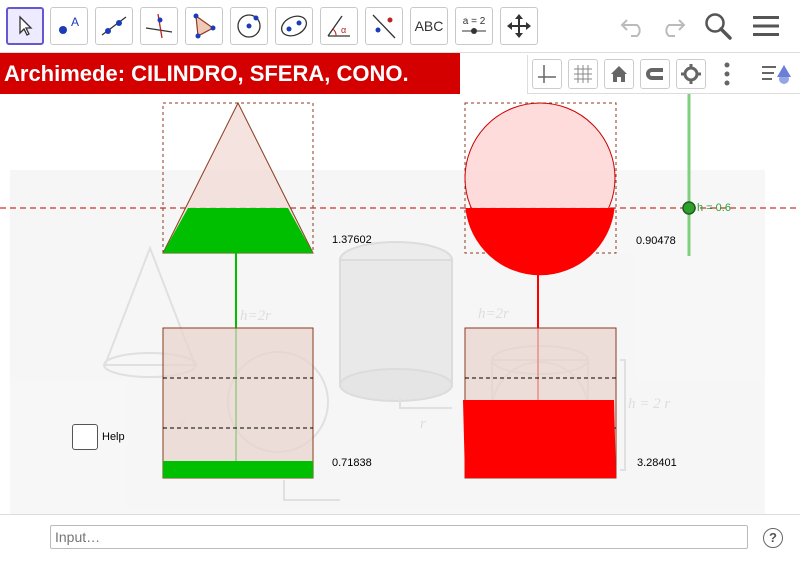 This screenshot has width=800, height=561. I want to click on algebra-view-toggle-icon, so click(777, 74).